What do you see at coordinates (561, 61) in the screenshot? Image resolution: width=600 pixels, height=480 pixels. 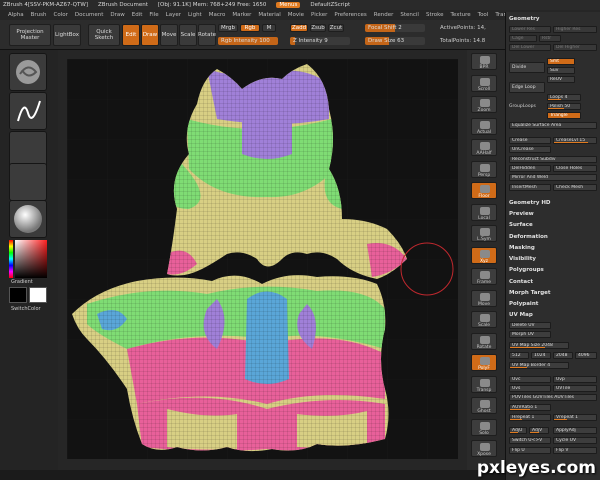 I see `smt-toggle: Smt` at bounding box center [561, 61].